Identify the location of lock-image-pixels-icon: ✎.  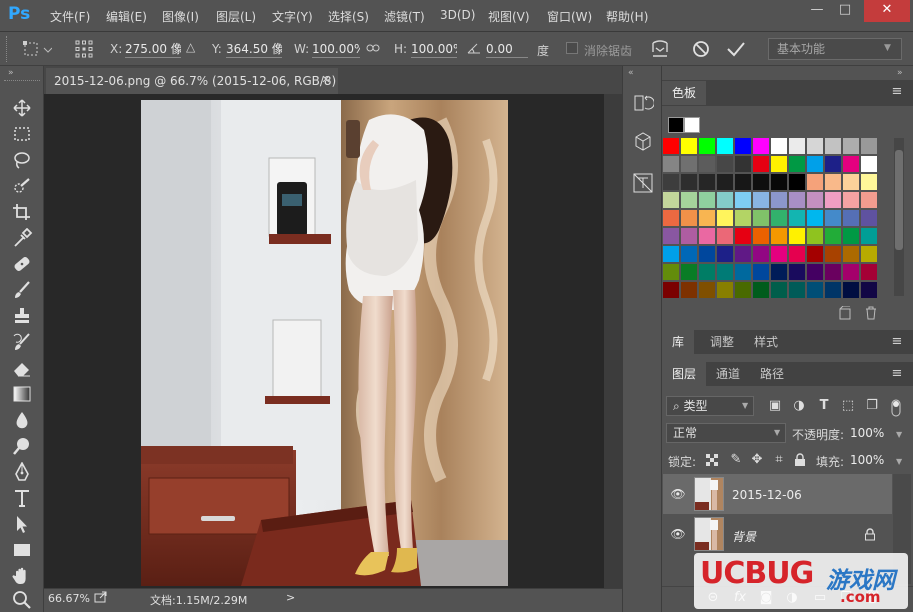
(736, 460).